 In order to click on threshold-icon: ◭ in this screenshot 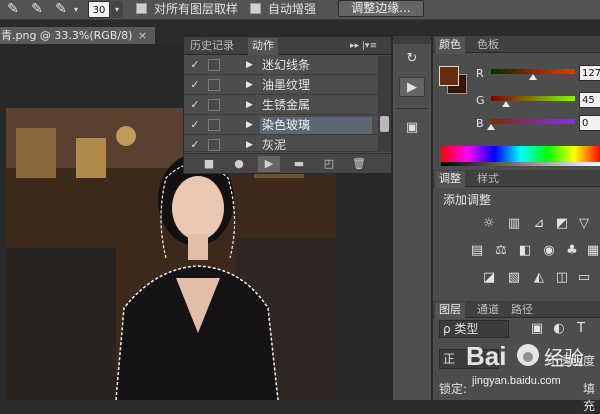, I will do `click(539, 278)`.